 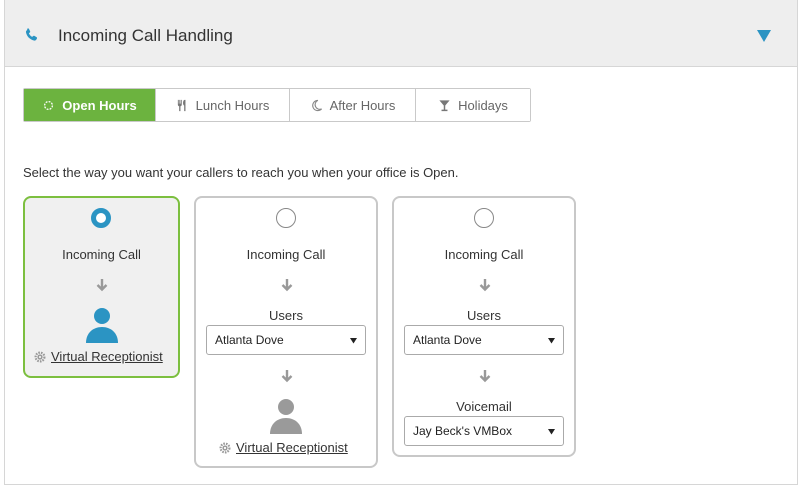 I want to click on sun-icon, so click(x=49, y=105).